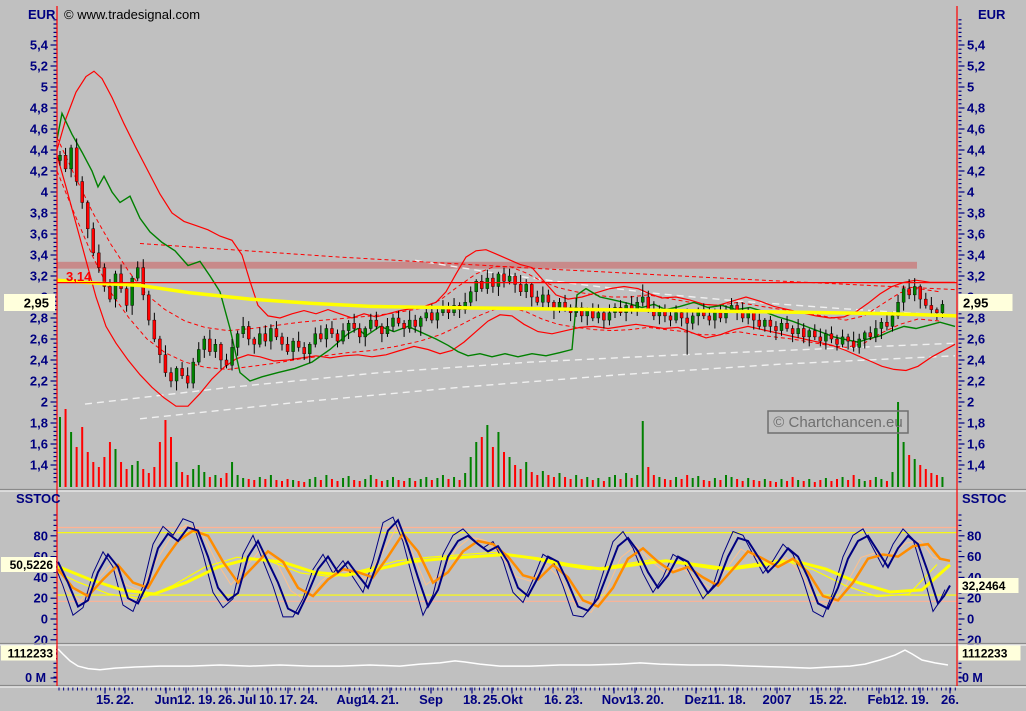  Describe the element at coordinates (976, 171) in the screenshot. I see `svg-text: 4,2` at that location.